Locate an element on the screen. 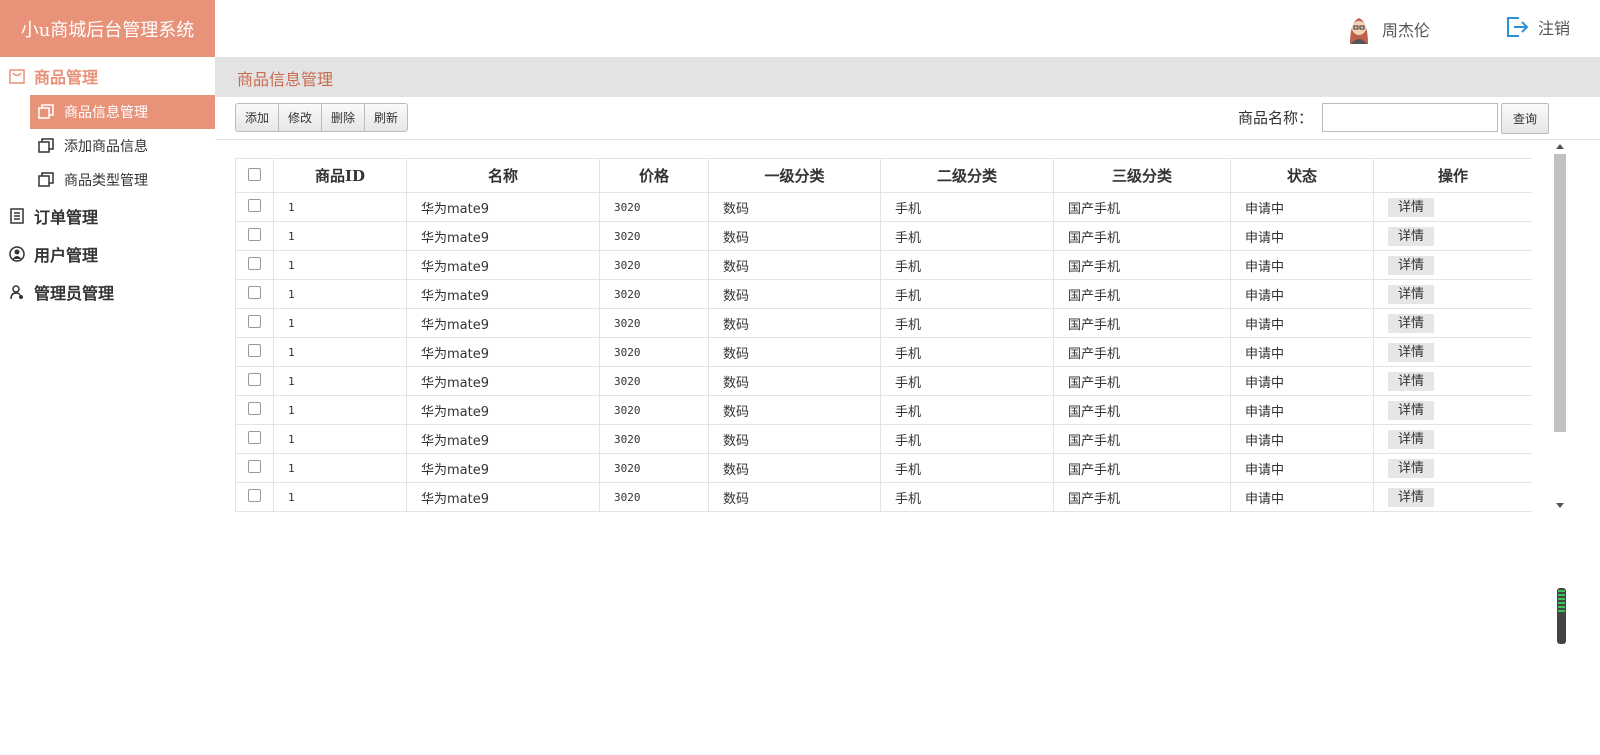  select-all-checkbox is located at coordinates (254, 174).